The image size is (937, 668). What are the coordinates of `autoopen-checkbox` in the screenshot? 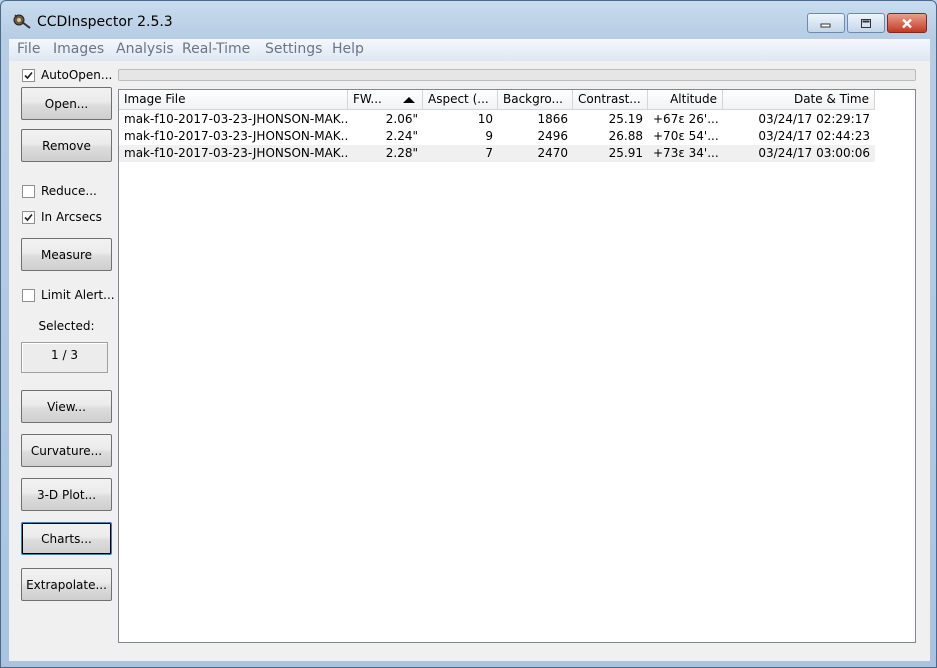 It's located at (28, 75).